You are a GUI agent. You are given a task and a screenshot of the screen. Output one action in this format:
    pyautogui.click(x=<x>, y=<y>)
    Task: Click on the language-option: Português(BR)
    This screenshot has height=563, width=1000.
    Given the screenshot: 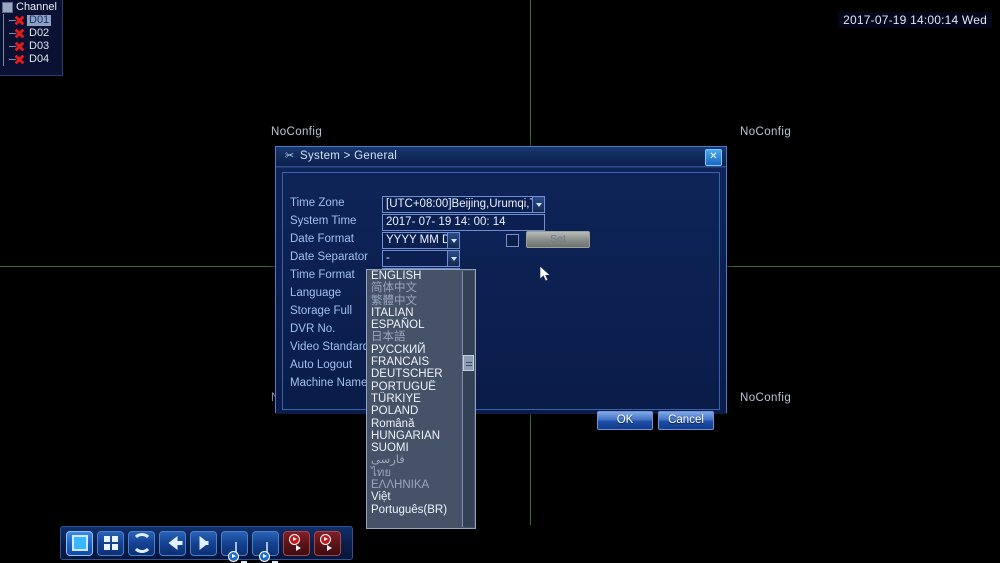 What is the action you would take?
    pyautogui.click(x=421, y=510)
    